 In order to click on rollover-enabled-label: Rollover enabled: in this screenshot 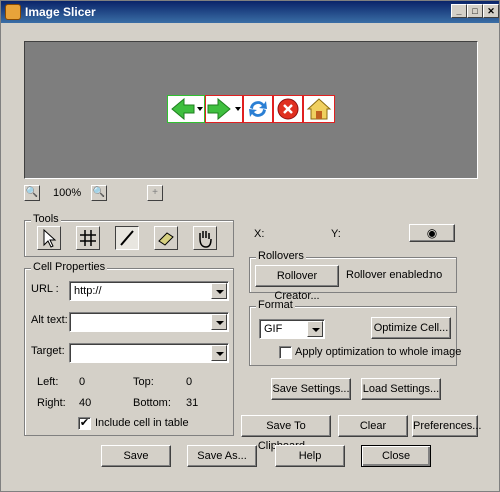, I will do `click(389, 275)`.